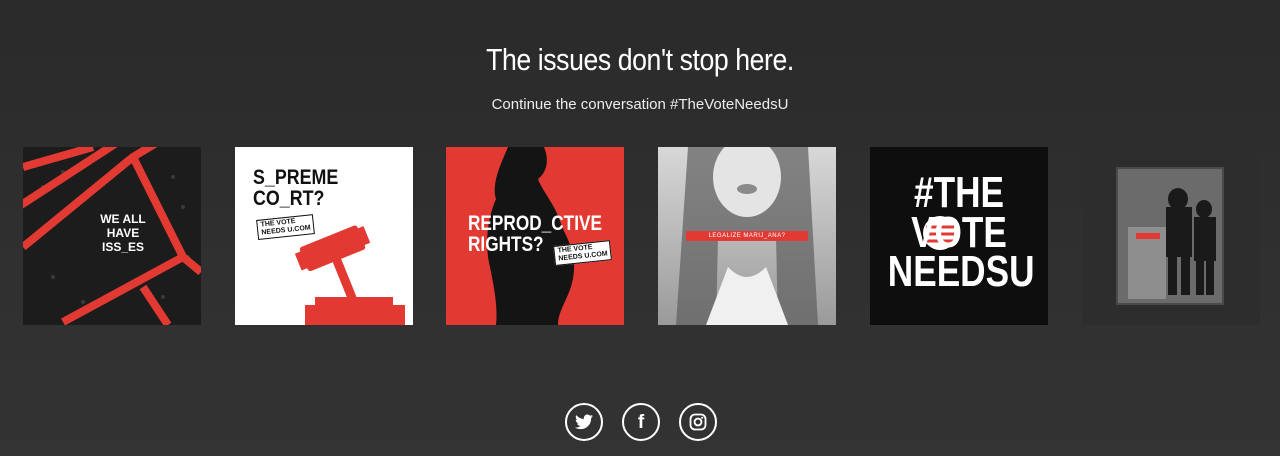 The width and height of the screenshot is (1280, 456). I want to click on page-title: The issues don't stop here., so click(640, 59).